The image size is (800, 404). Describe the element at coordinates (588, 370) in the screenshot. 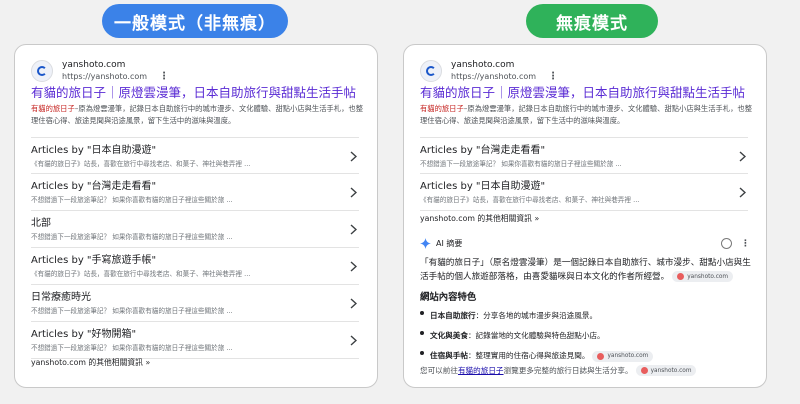

I see `ai-footer-note: 您可以前往 有貓的旅日子 瀏覽更多完整的旅行日誌與生活分享。 yanshoto.com` at that location.